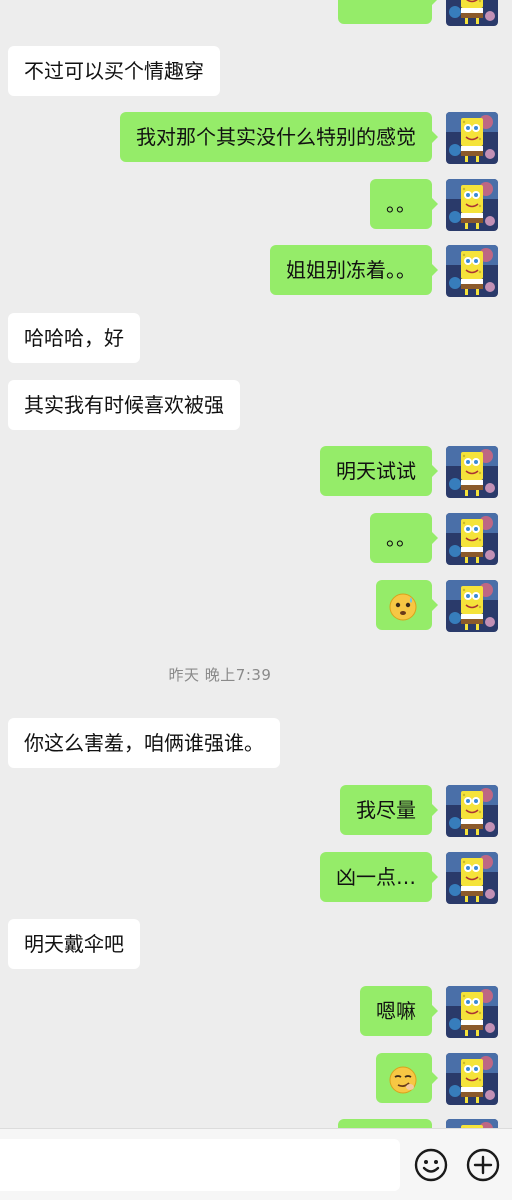  I want to click on message-bubble: 不过可以买个情趣穿, so click(114, 71).